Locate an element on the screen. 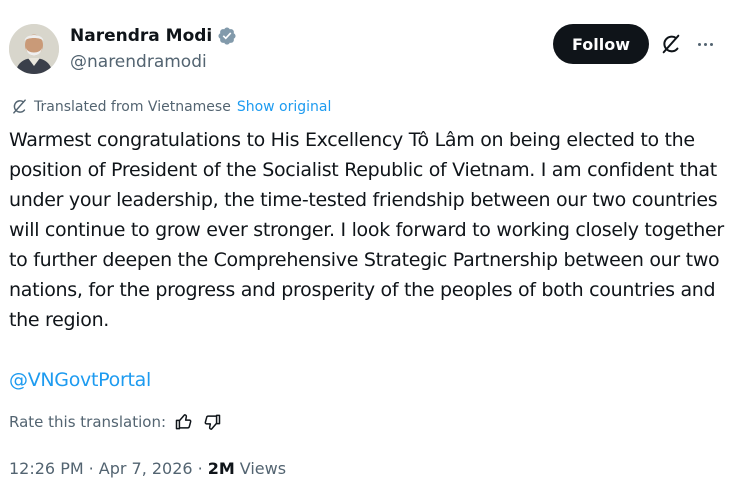 This screenshot has height=490, width=734. avatar-image is located at coordinates (34, 49).